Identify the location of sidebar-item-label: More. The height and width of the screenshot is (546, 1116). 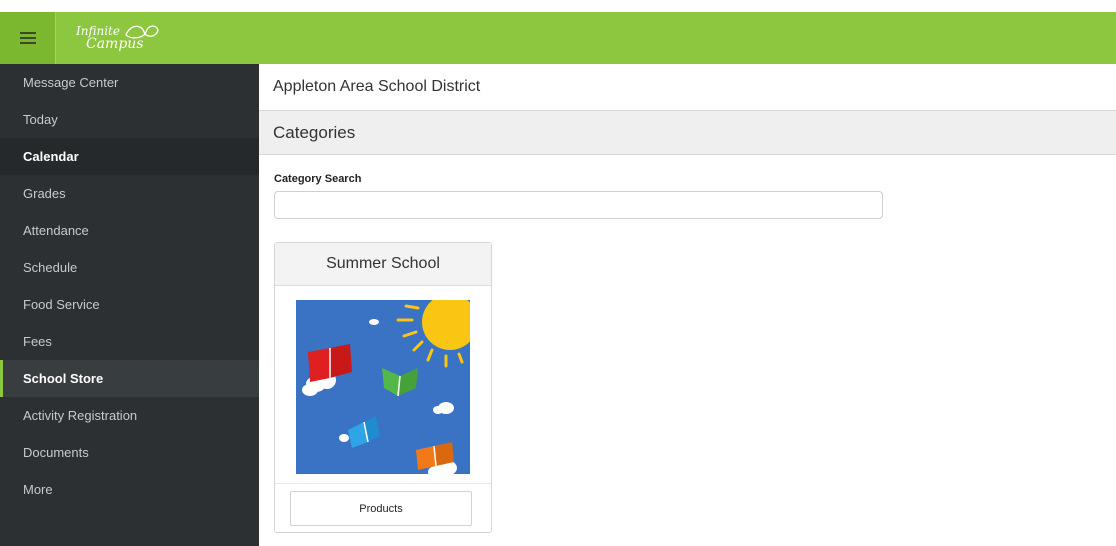
(38, 489).